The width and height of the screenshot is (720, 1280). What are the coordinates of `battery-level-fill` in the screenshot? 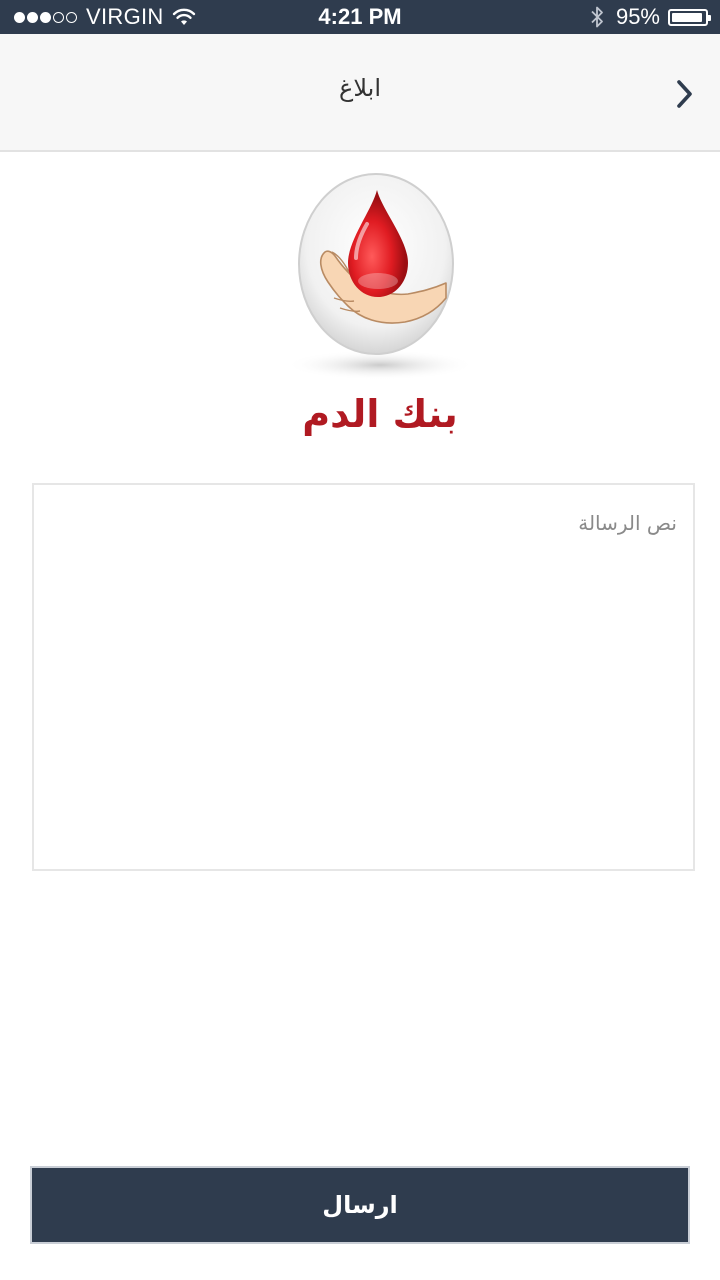 It's located at (687, 17).